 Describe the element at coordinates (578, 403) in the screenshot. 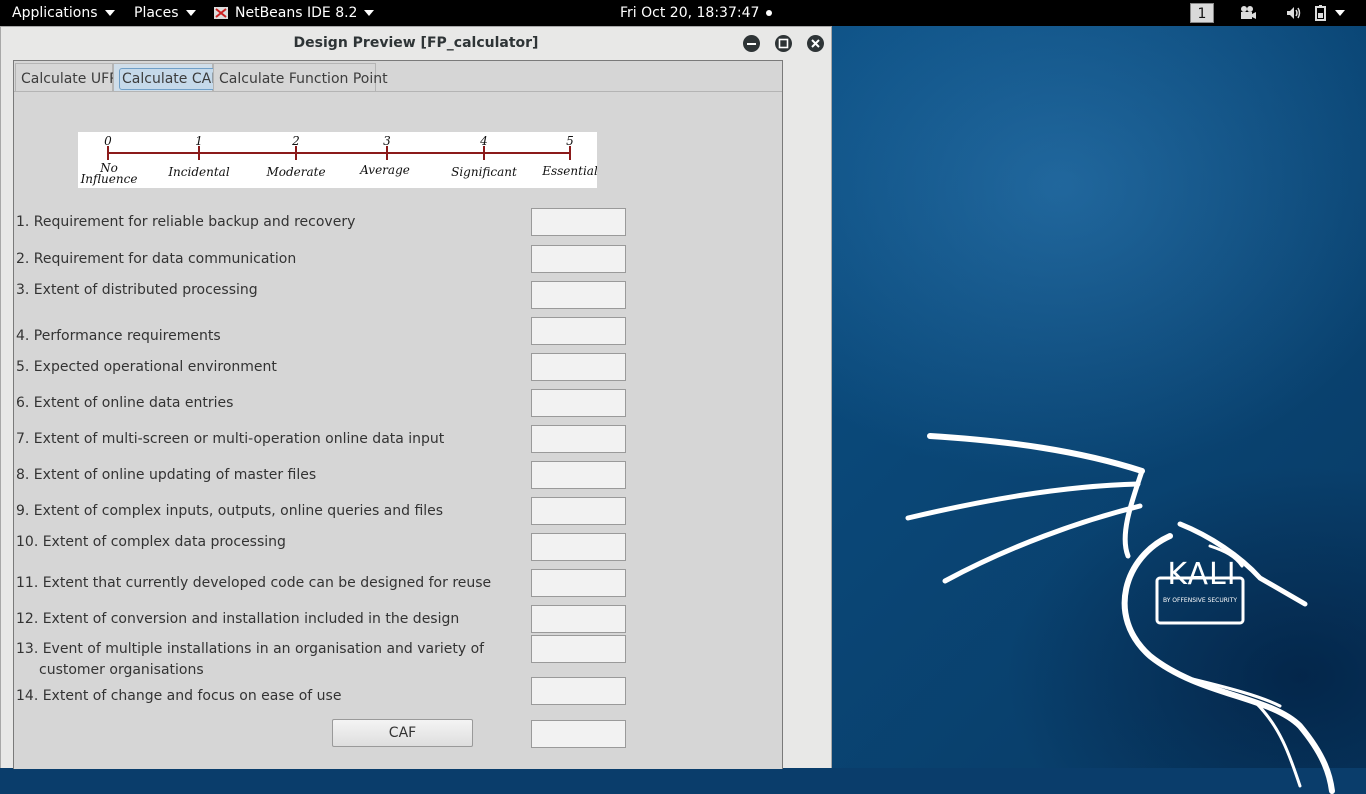

I see `question-6-input` at that location.